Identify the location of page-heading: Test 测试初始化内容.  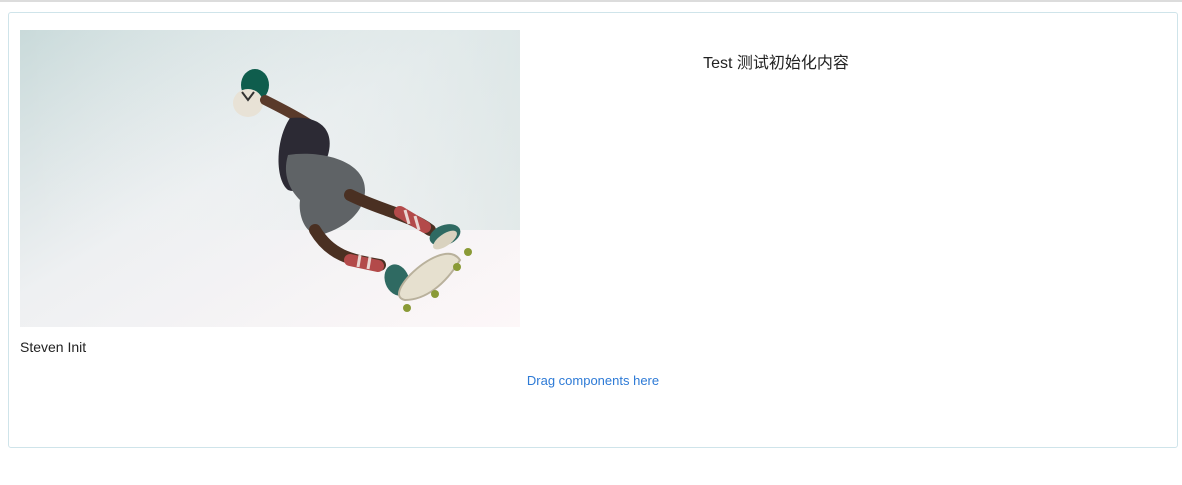
(776, 63).